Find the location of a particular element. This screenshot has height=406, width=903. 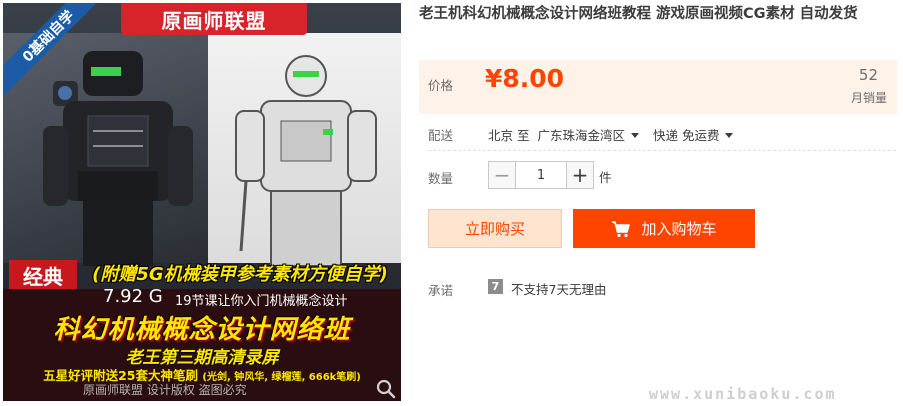

add-to-cart-button: 加入购物车 is located at coordinates (664, 228).